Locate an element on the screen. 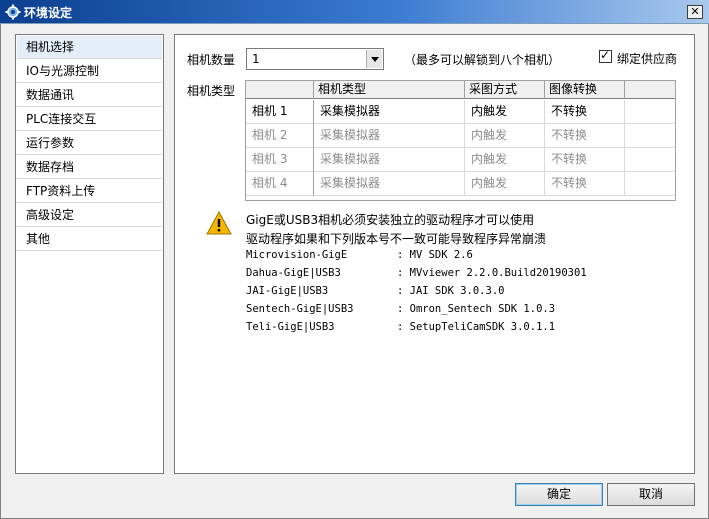  driver-name: Sentech-GigE|USB3 is located at coordinates (300, 309).